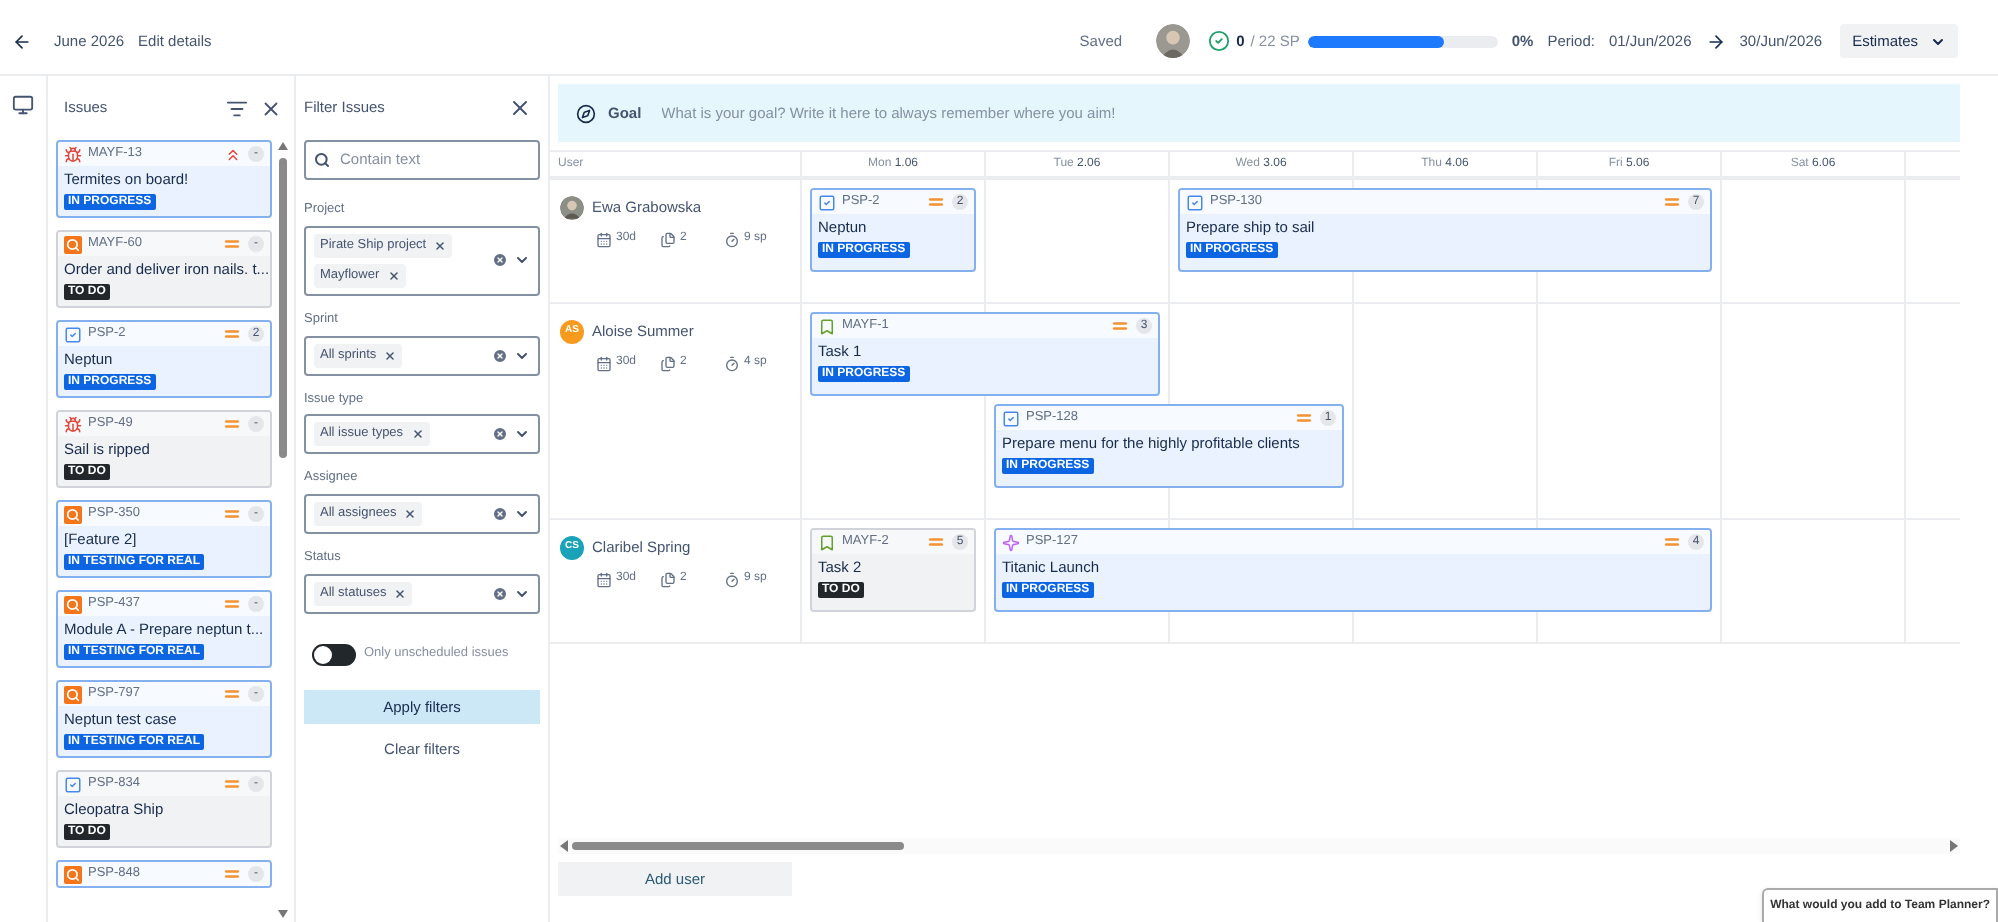  I want to click on scrollbar, so click(283, 530).